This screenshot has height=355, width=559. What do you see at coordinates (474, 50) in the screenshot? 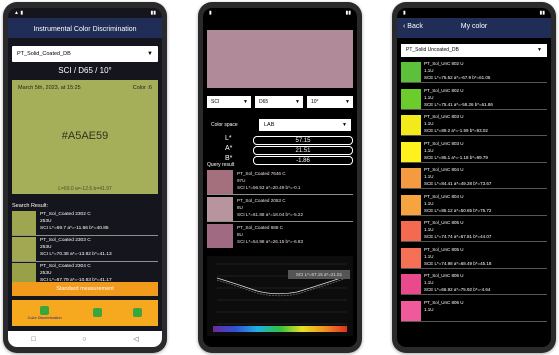
I see `database-dropdown: PT_Solid Uncoated_DB ▼` at bounding box center [474, 50].